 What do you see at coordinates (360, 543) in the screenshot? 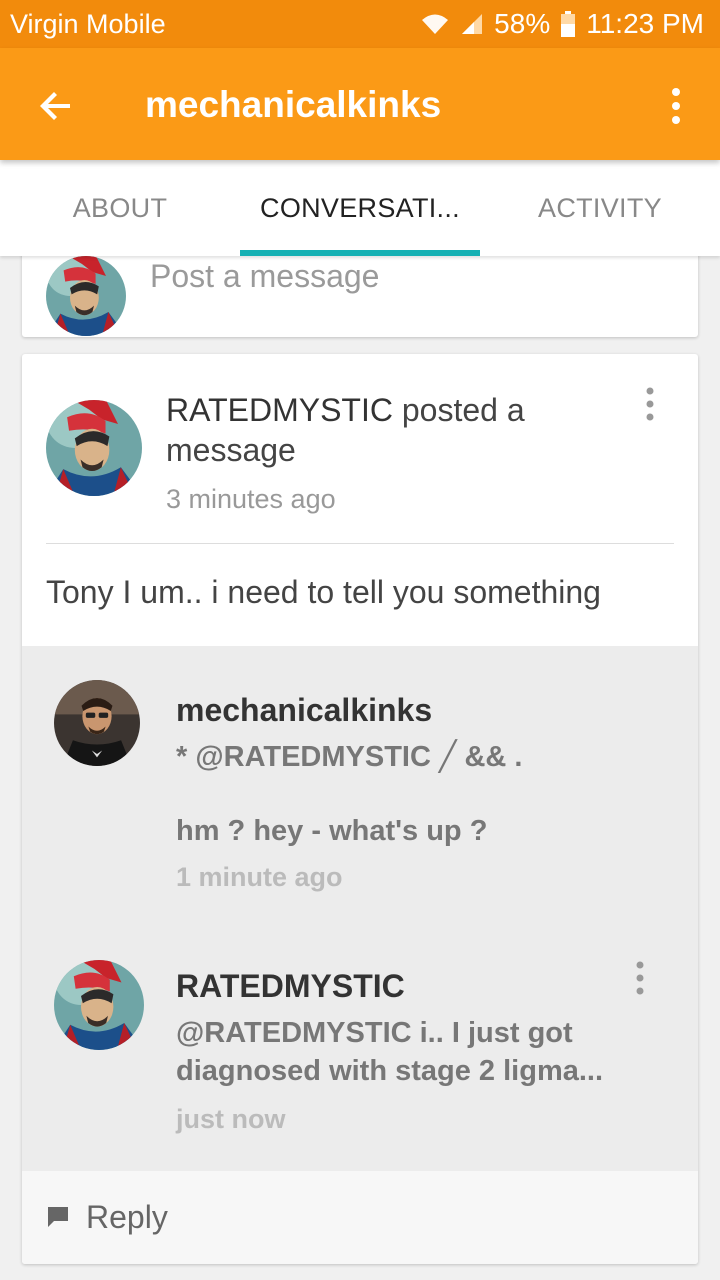
I see `divider` at bounding box center [360, 543].